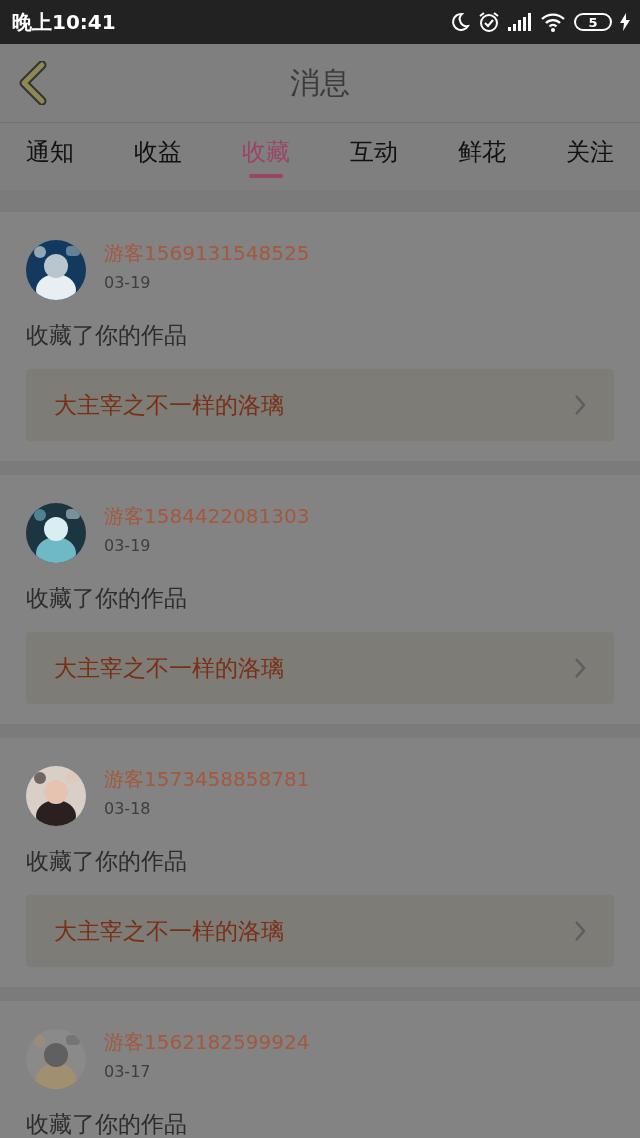 The width and height of the screenshot is (640, 1138). What do you see at coordinates (33, 83) in the screenshot?
I see `back-icon` at bounding box center [33, 83].